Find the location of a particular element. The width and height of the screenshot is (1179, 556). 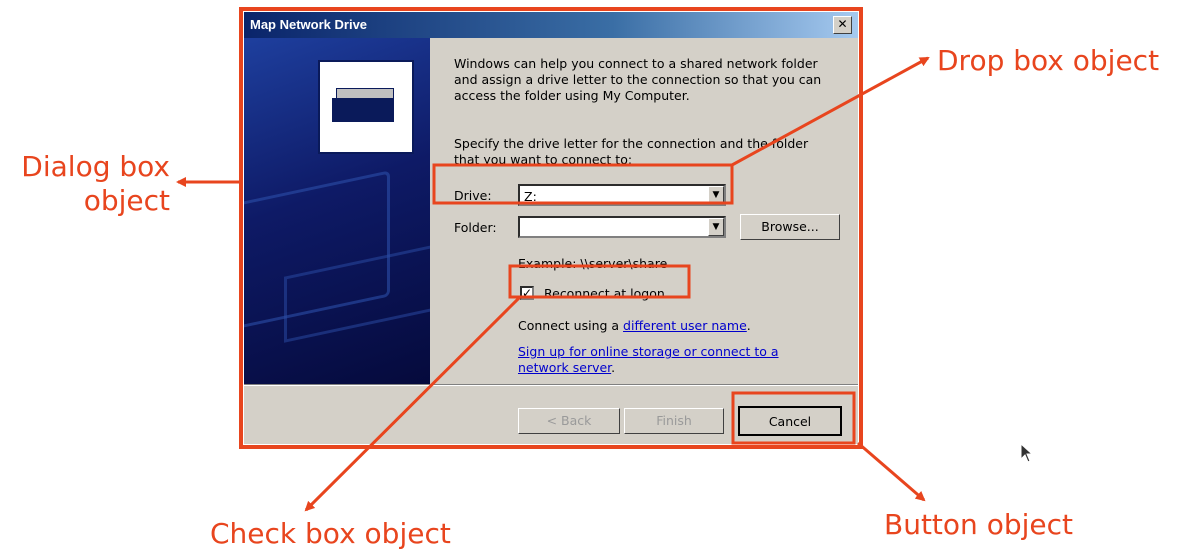

button-bar: < Back Finish Cancel is located at coordinates (551, 415).